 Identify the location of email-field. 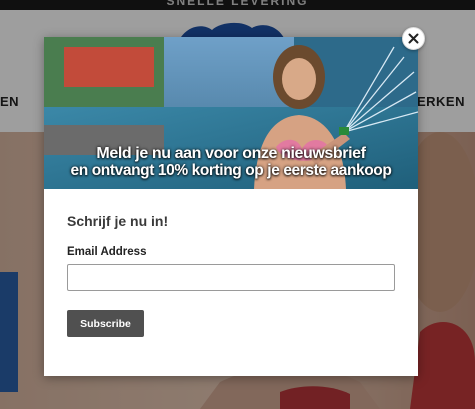
(231, 277).